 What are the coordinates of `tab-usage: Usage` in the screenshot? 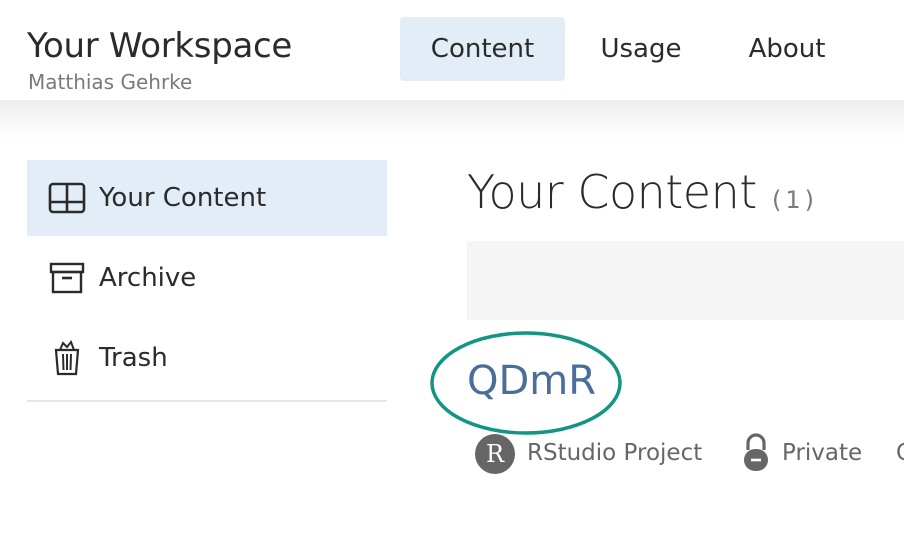 It's located at (641, 49).